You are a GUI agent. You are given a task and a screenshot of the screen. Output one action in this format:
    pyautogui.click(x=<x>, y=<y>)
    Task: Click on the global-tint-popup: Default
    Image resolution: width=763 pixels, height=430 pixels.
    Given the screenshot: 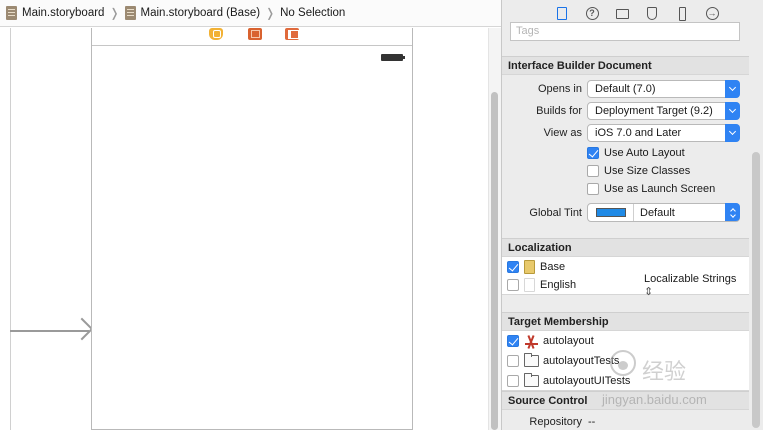 What is the action you would take?
    pyautogui.click(x=663, y=212)
    